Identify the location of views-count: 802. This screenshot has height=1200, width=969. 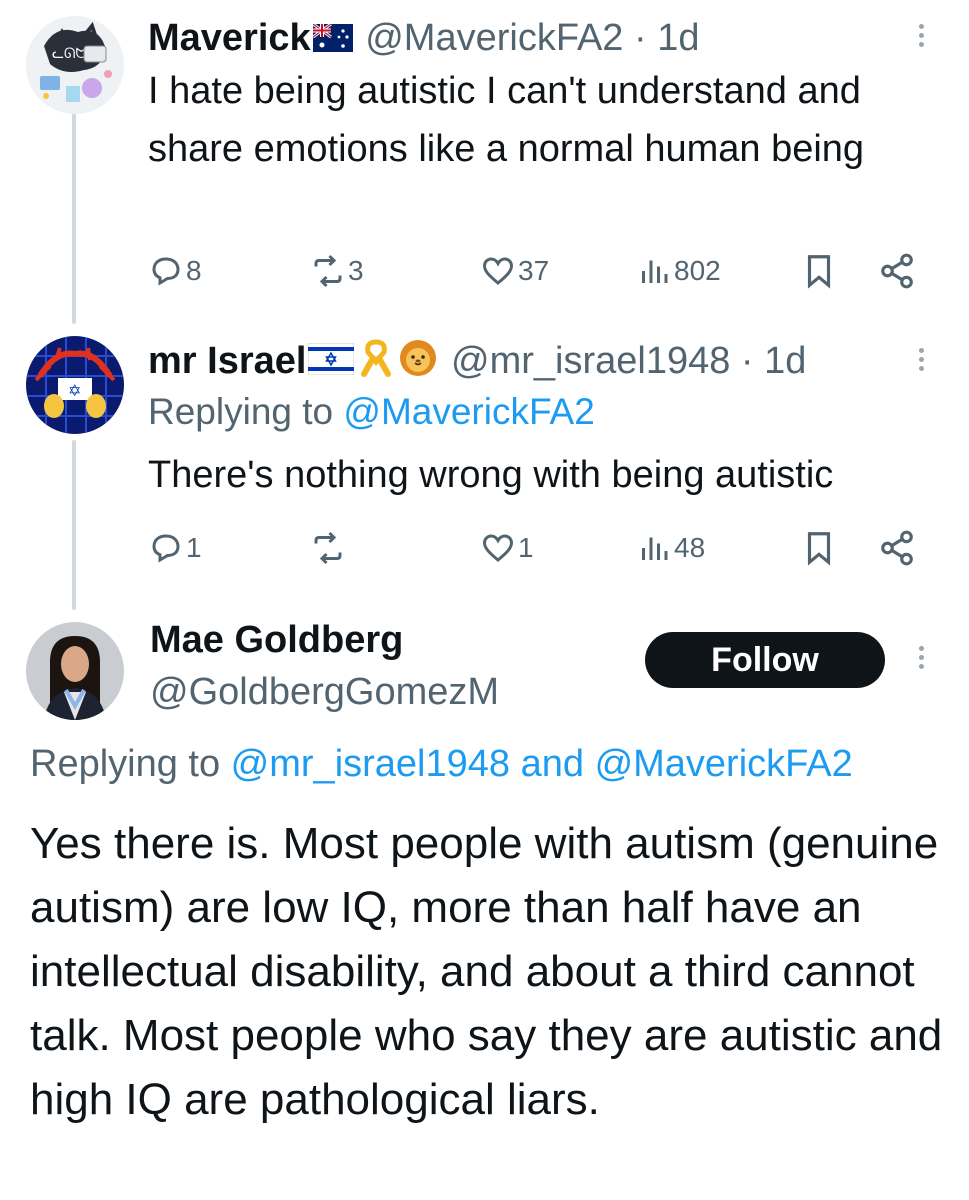
(697, 270).